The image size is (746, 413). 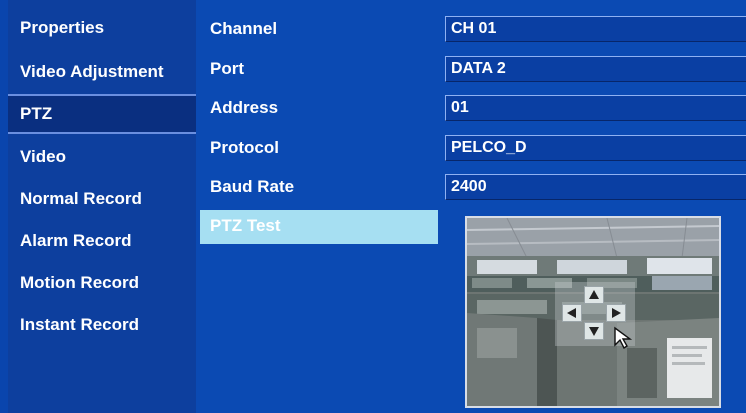 I want to click on port-label: Port, so click(x=227, y=68).